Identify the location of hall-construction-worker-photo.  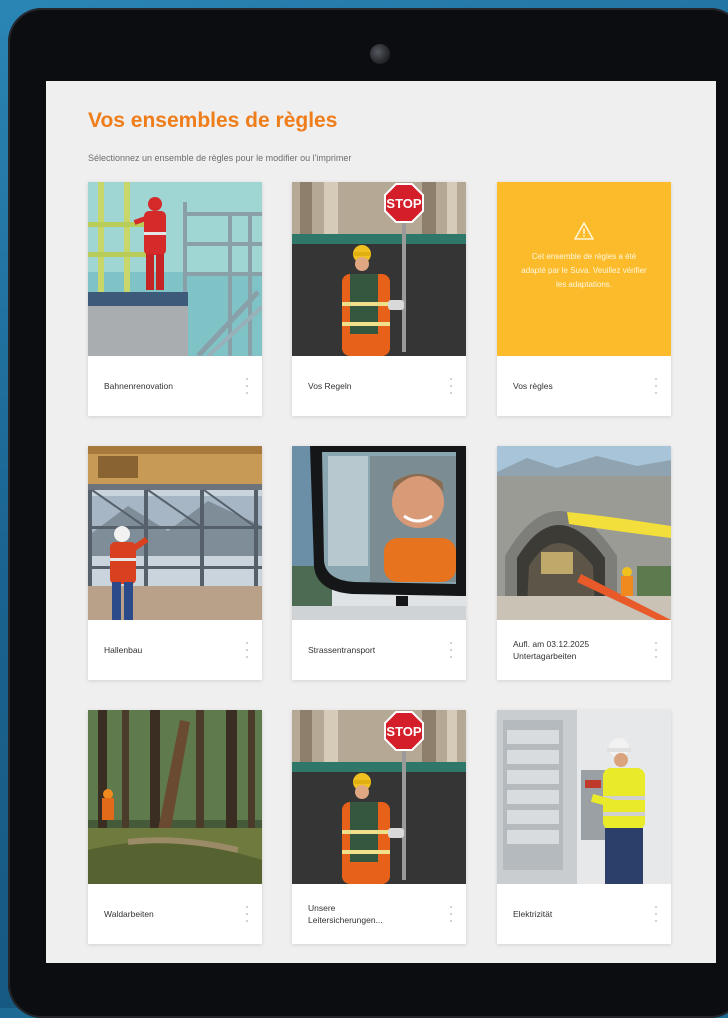
(175, 533).